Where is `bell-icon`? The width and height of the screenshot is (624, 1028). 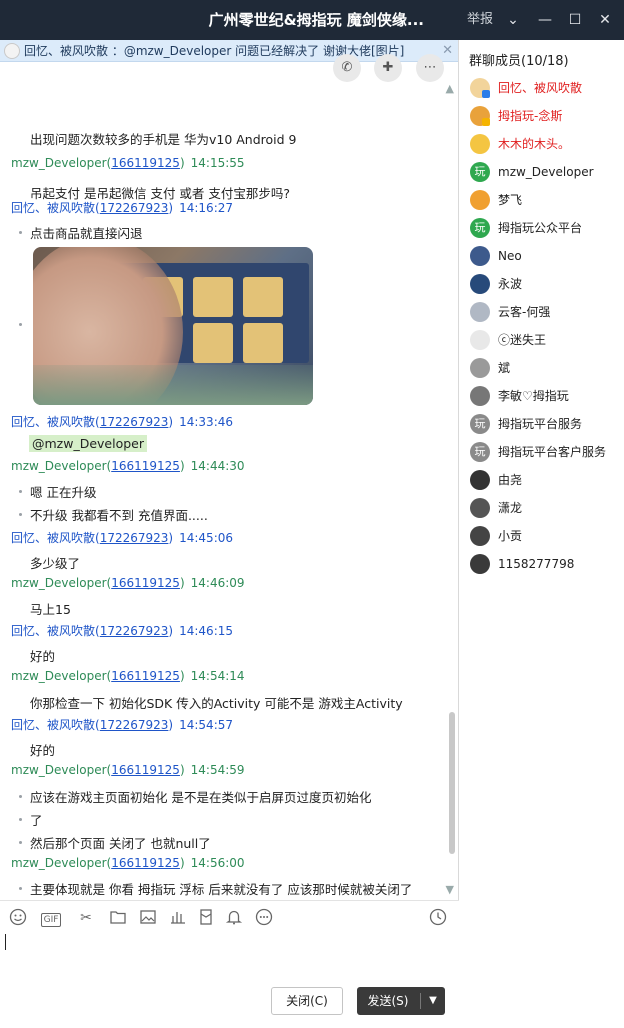 bell-icon is located at coordinates (234, 918).